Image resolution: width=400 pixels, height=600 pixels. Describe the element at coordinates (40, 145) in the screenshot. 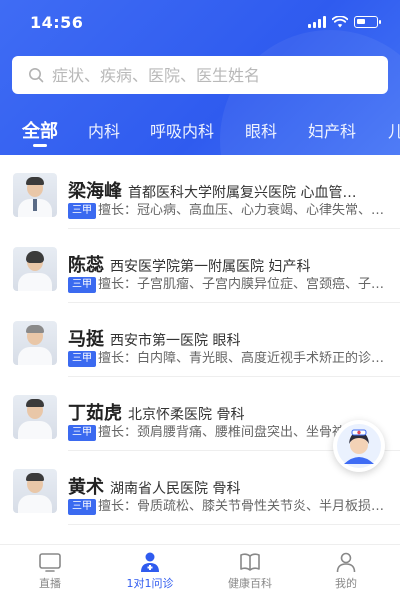

I see `active-tab-indicator` at that location.